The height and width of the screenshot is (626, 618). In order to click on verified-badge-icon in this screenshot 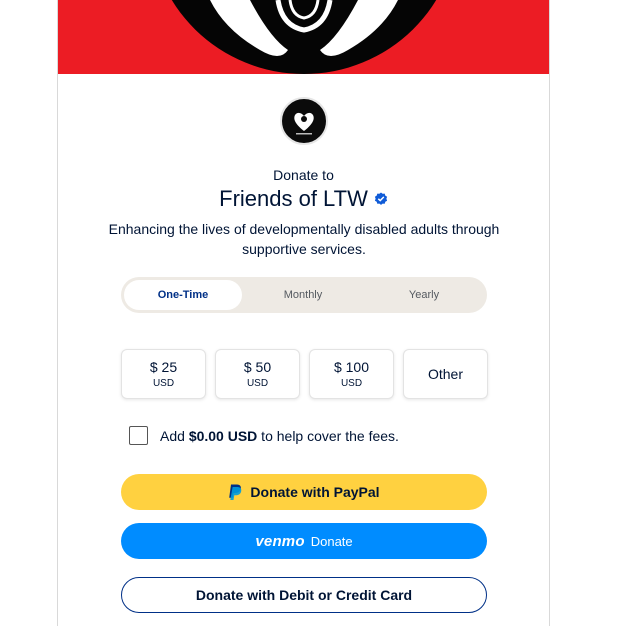, I will do `click(380, 198)`.